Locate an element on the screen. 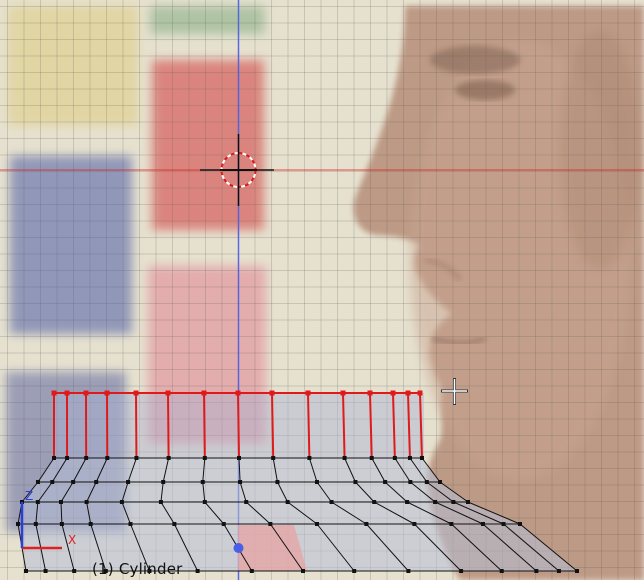  3d-cursor-icon is located at coordinates (237, 170).